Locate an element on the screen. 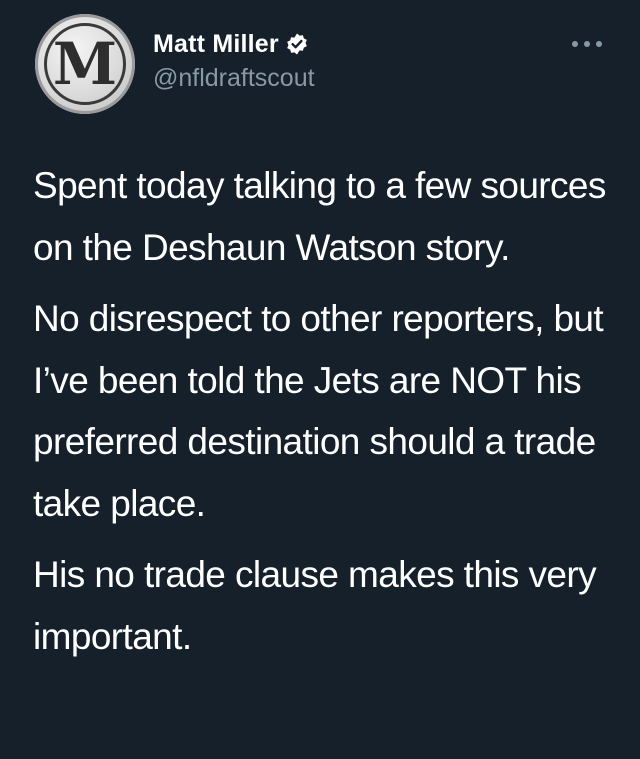 Image resolution: width=640 pixels, height=759 pixels. display-name-row: Matt Miller is located at coordinates (234, 44).